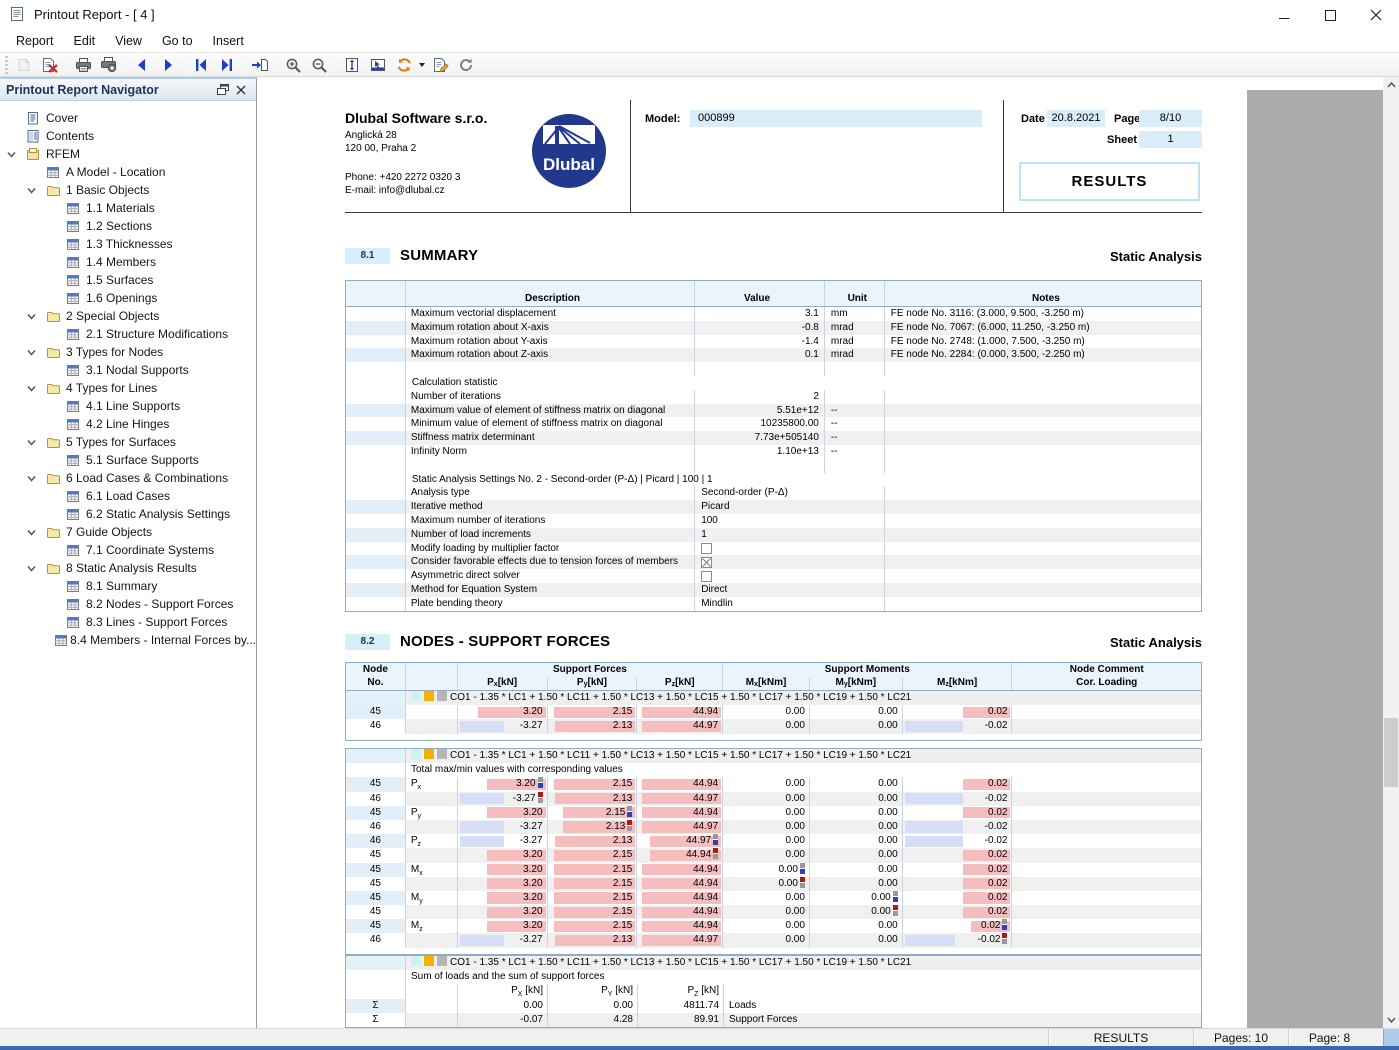  What do you see at coordinates (128, 514) in the screenshot?
I see `nav-item-6-2-static-analysis-settings: 6.2 Static Analysis Settings` at bounding box center [128, 514].